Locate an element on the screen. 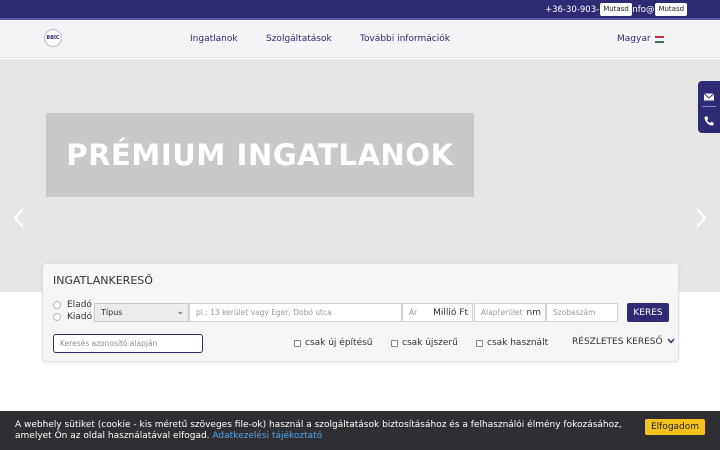  nav-item-more-info: További információk is located at coordinates (405, 39).